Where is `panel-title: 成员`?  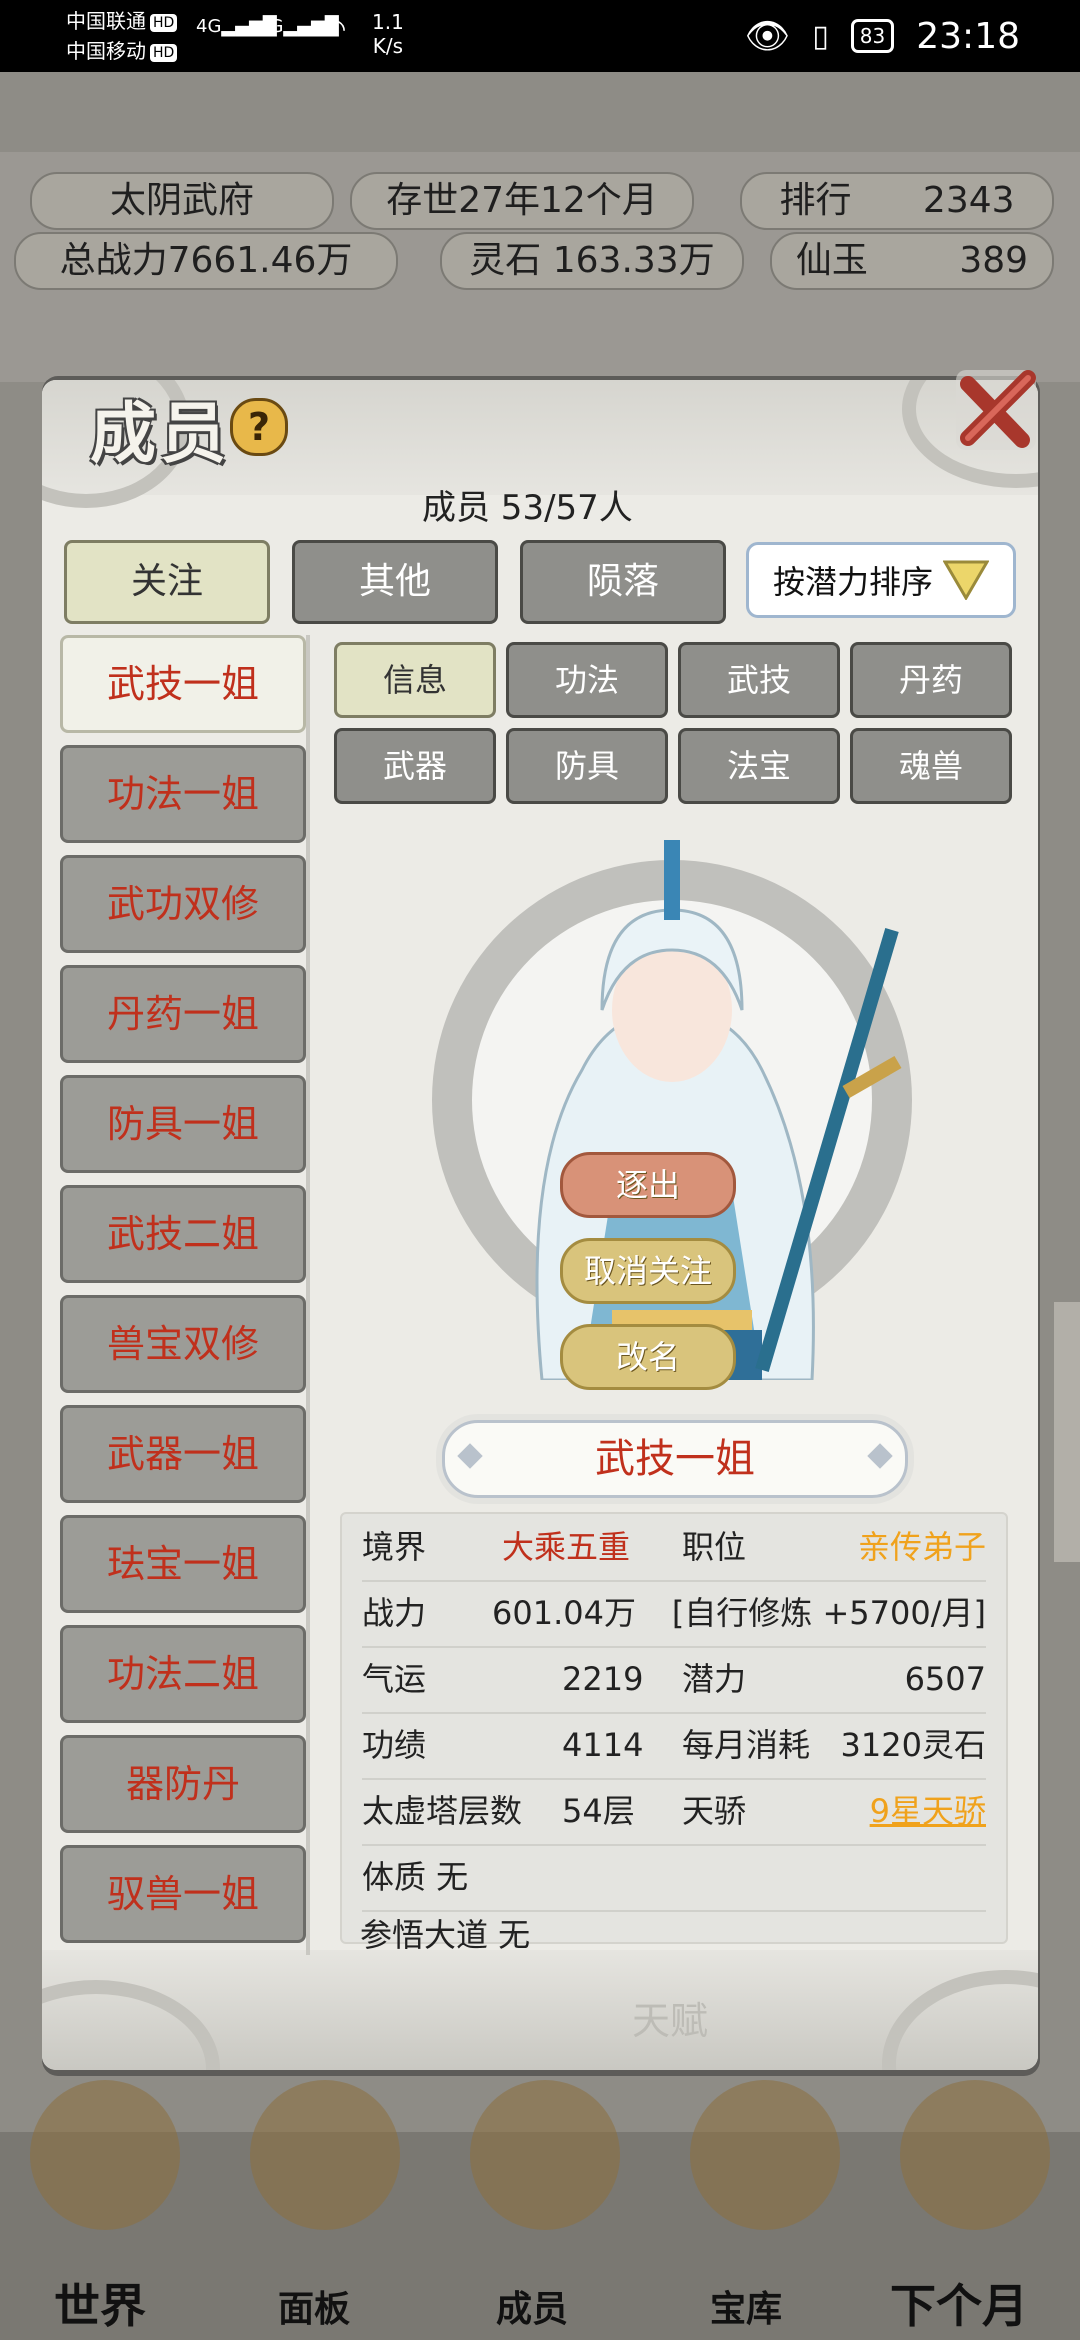
panel-title: 成员 is located at coordinates (160, 433).